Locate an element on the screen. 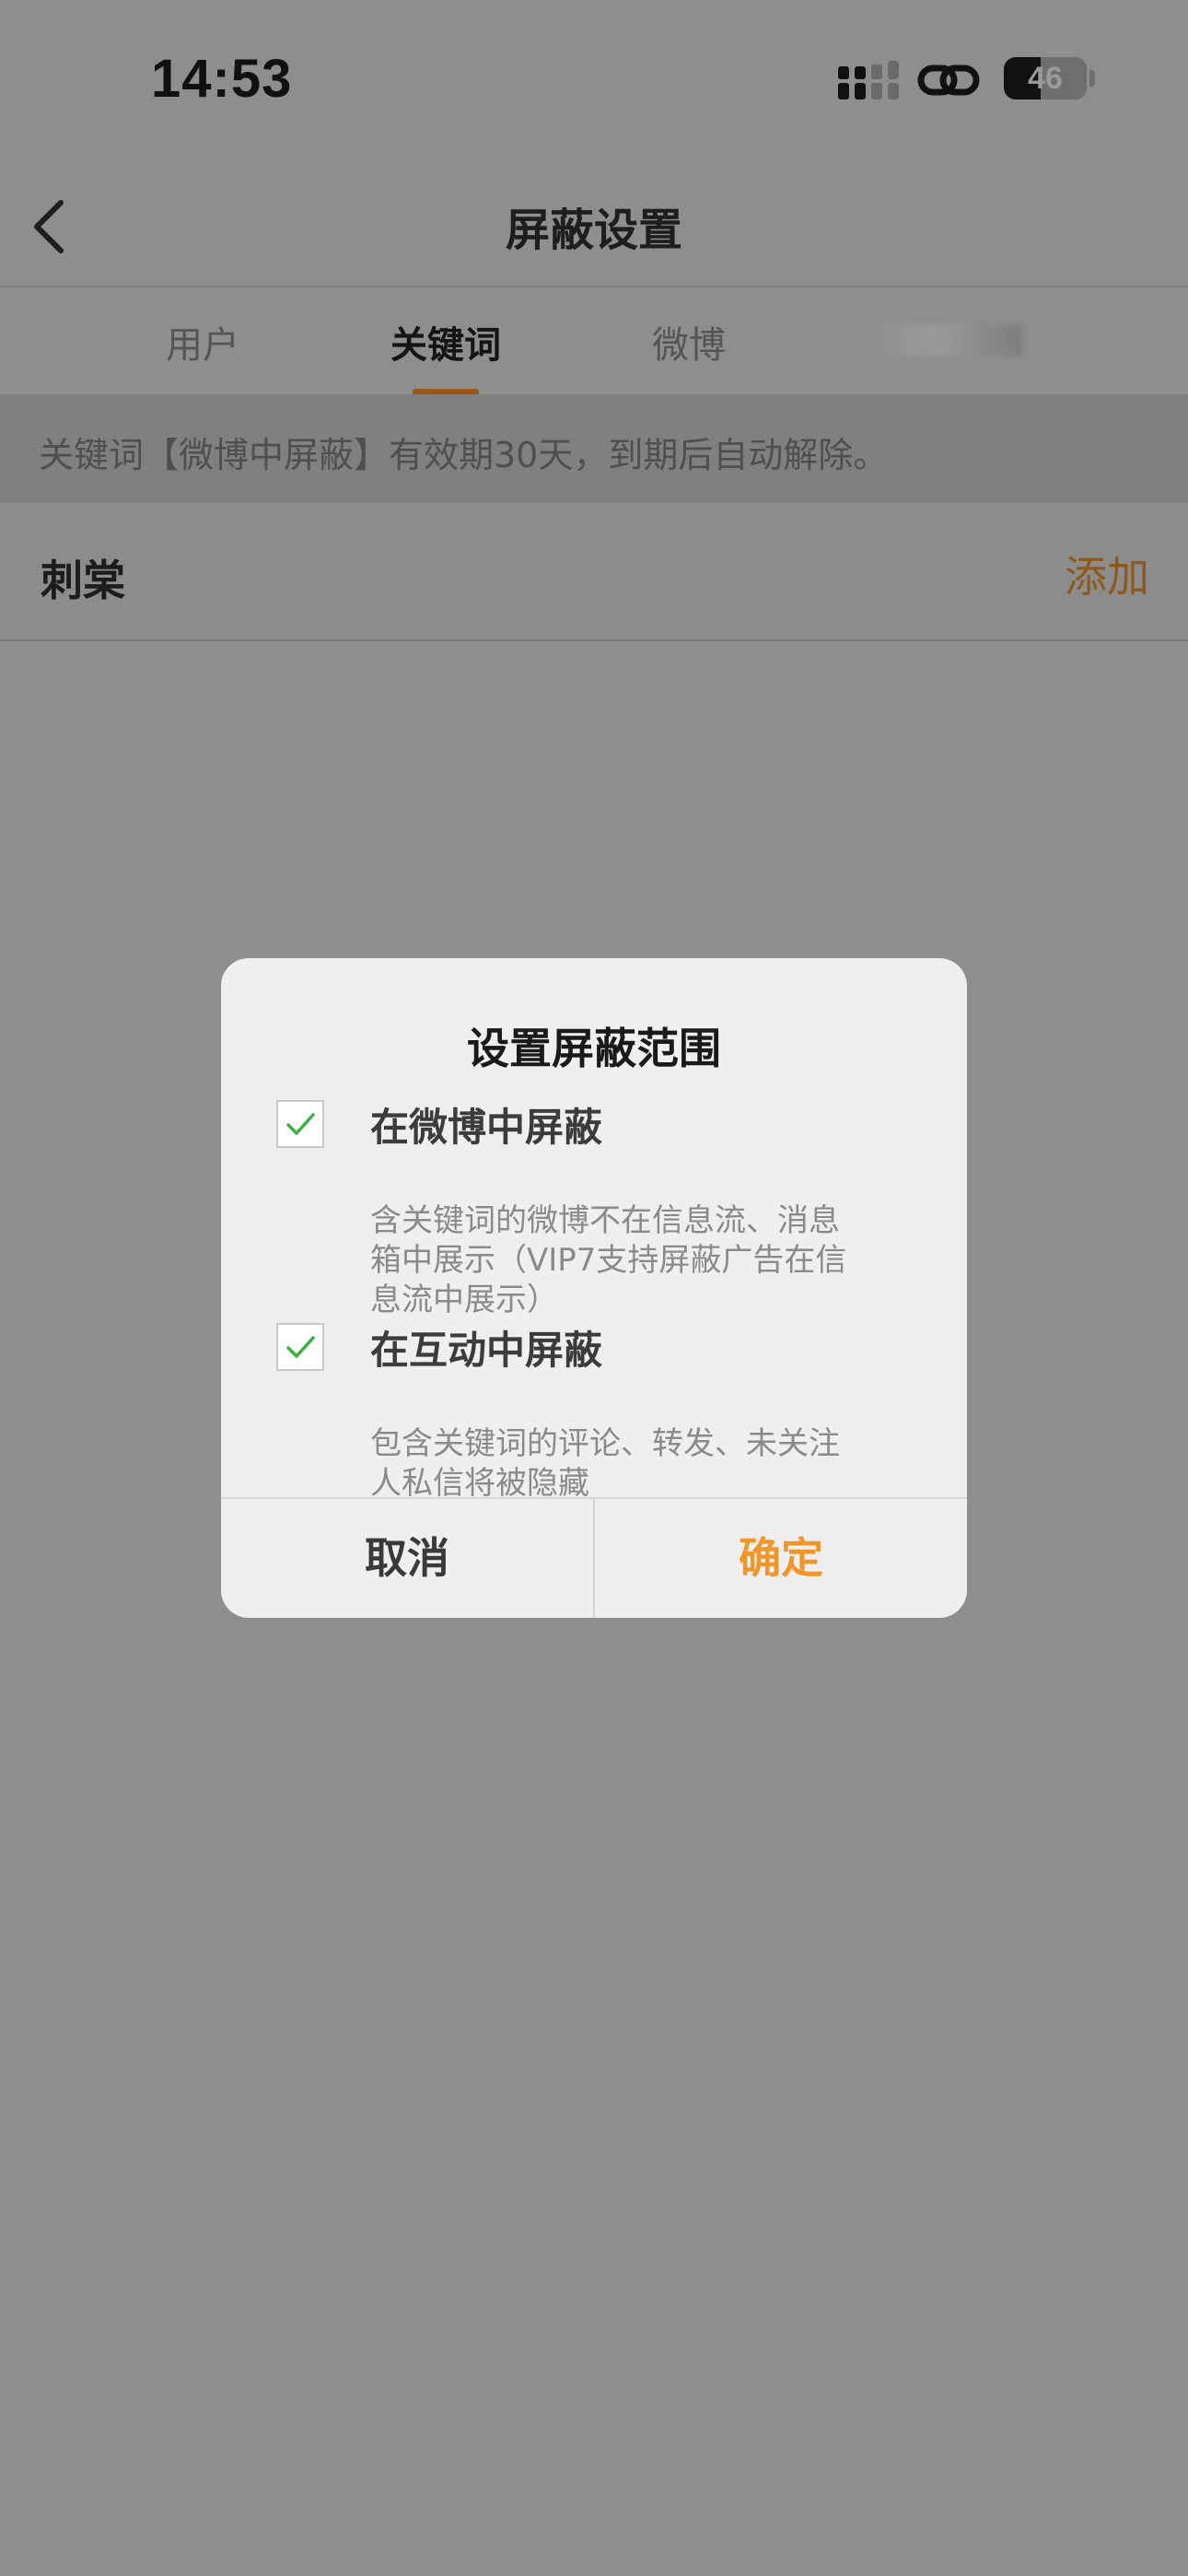  nav-bar: 屏蔽设置 is located at coordinates (594, 221).